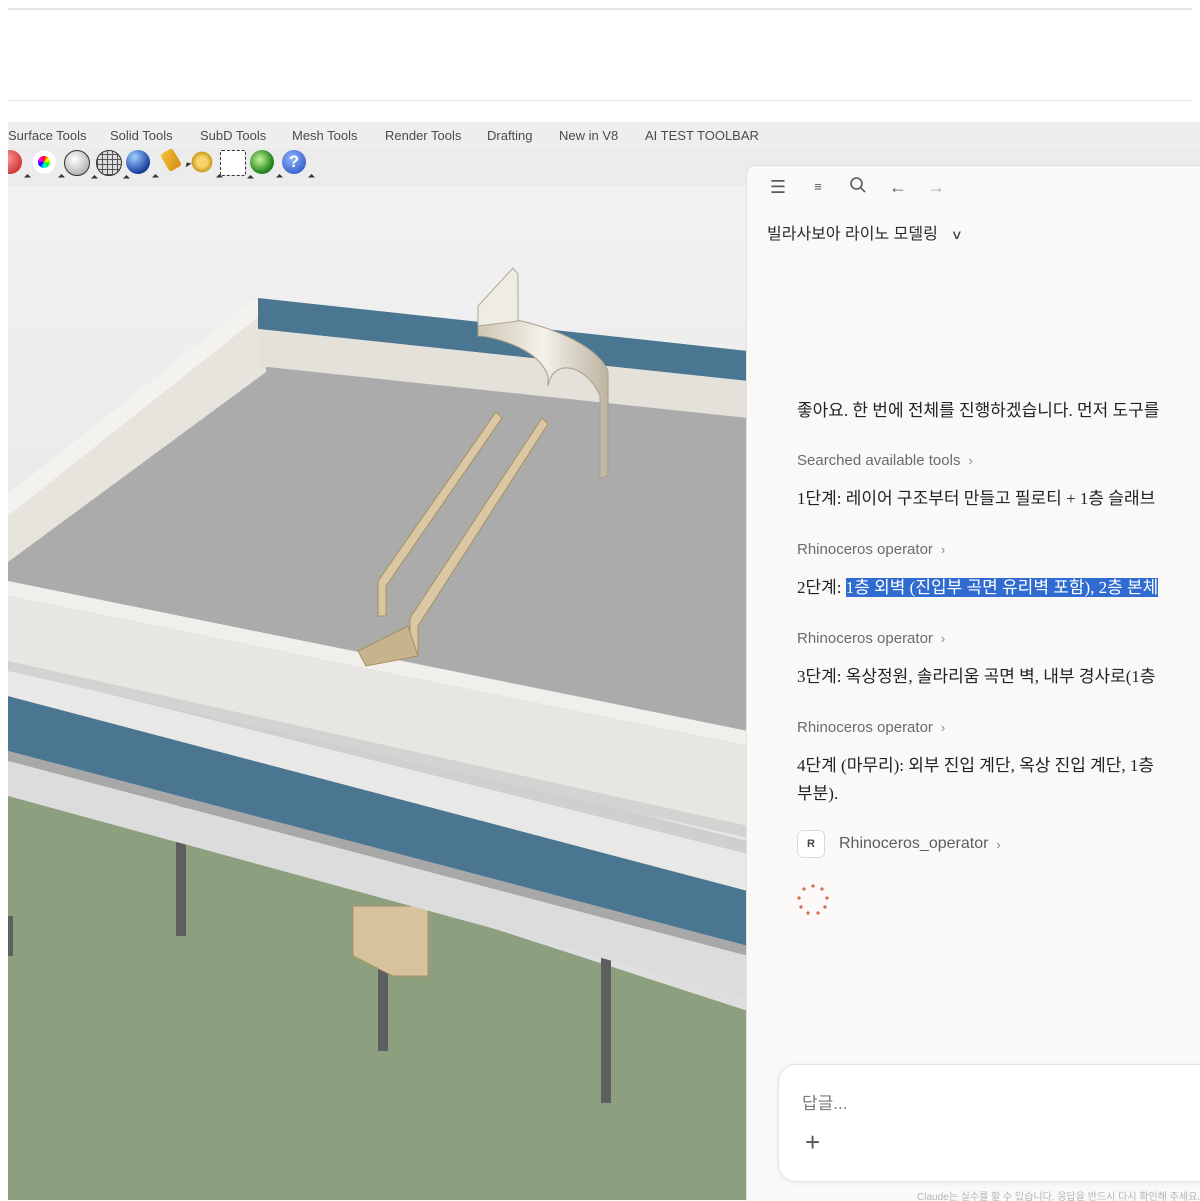  What do you see at coordinates (818, 187) in the screenshot?
I see `outline-icon: ≡` at bounding box center [818, 187].